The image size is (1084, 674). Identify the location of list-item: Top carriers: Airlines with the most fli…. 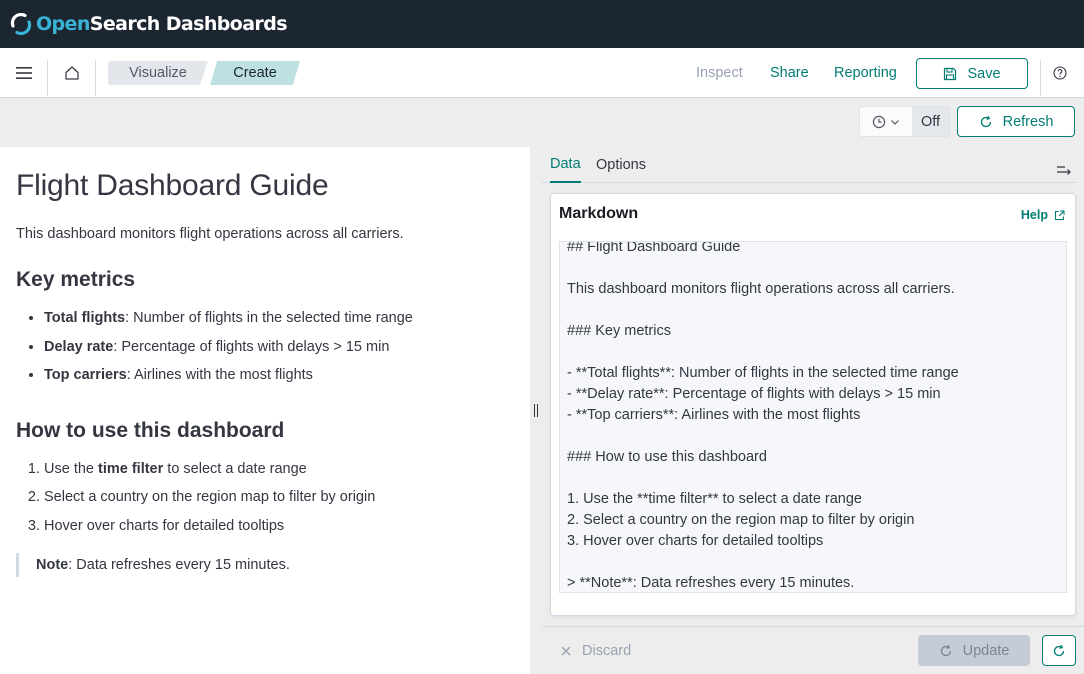
(287, 381).